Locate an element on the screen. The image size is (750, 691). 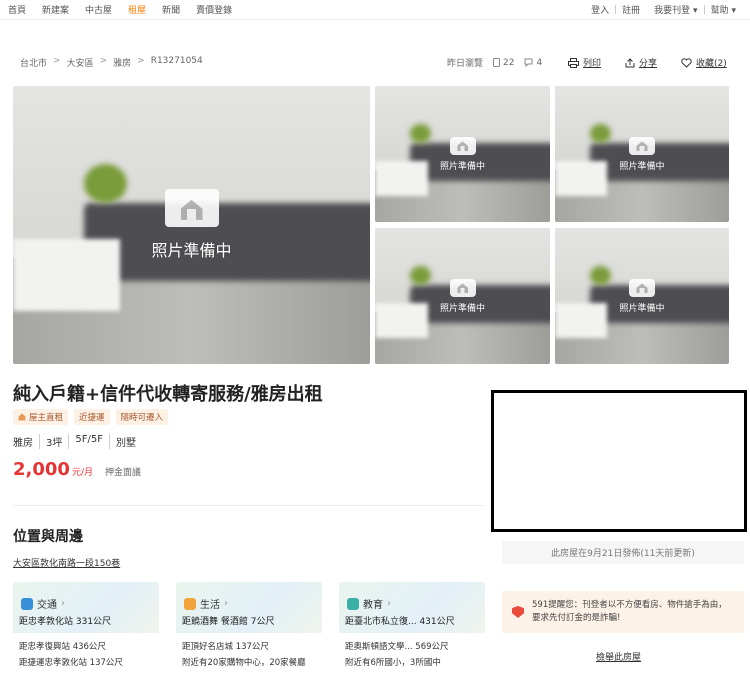
nav-item: 新聞 is located at coordinates (171, 9).